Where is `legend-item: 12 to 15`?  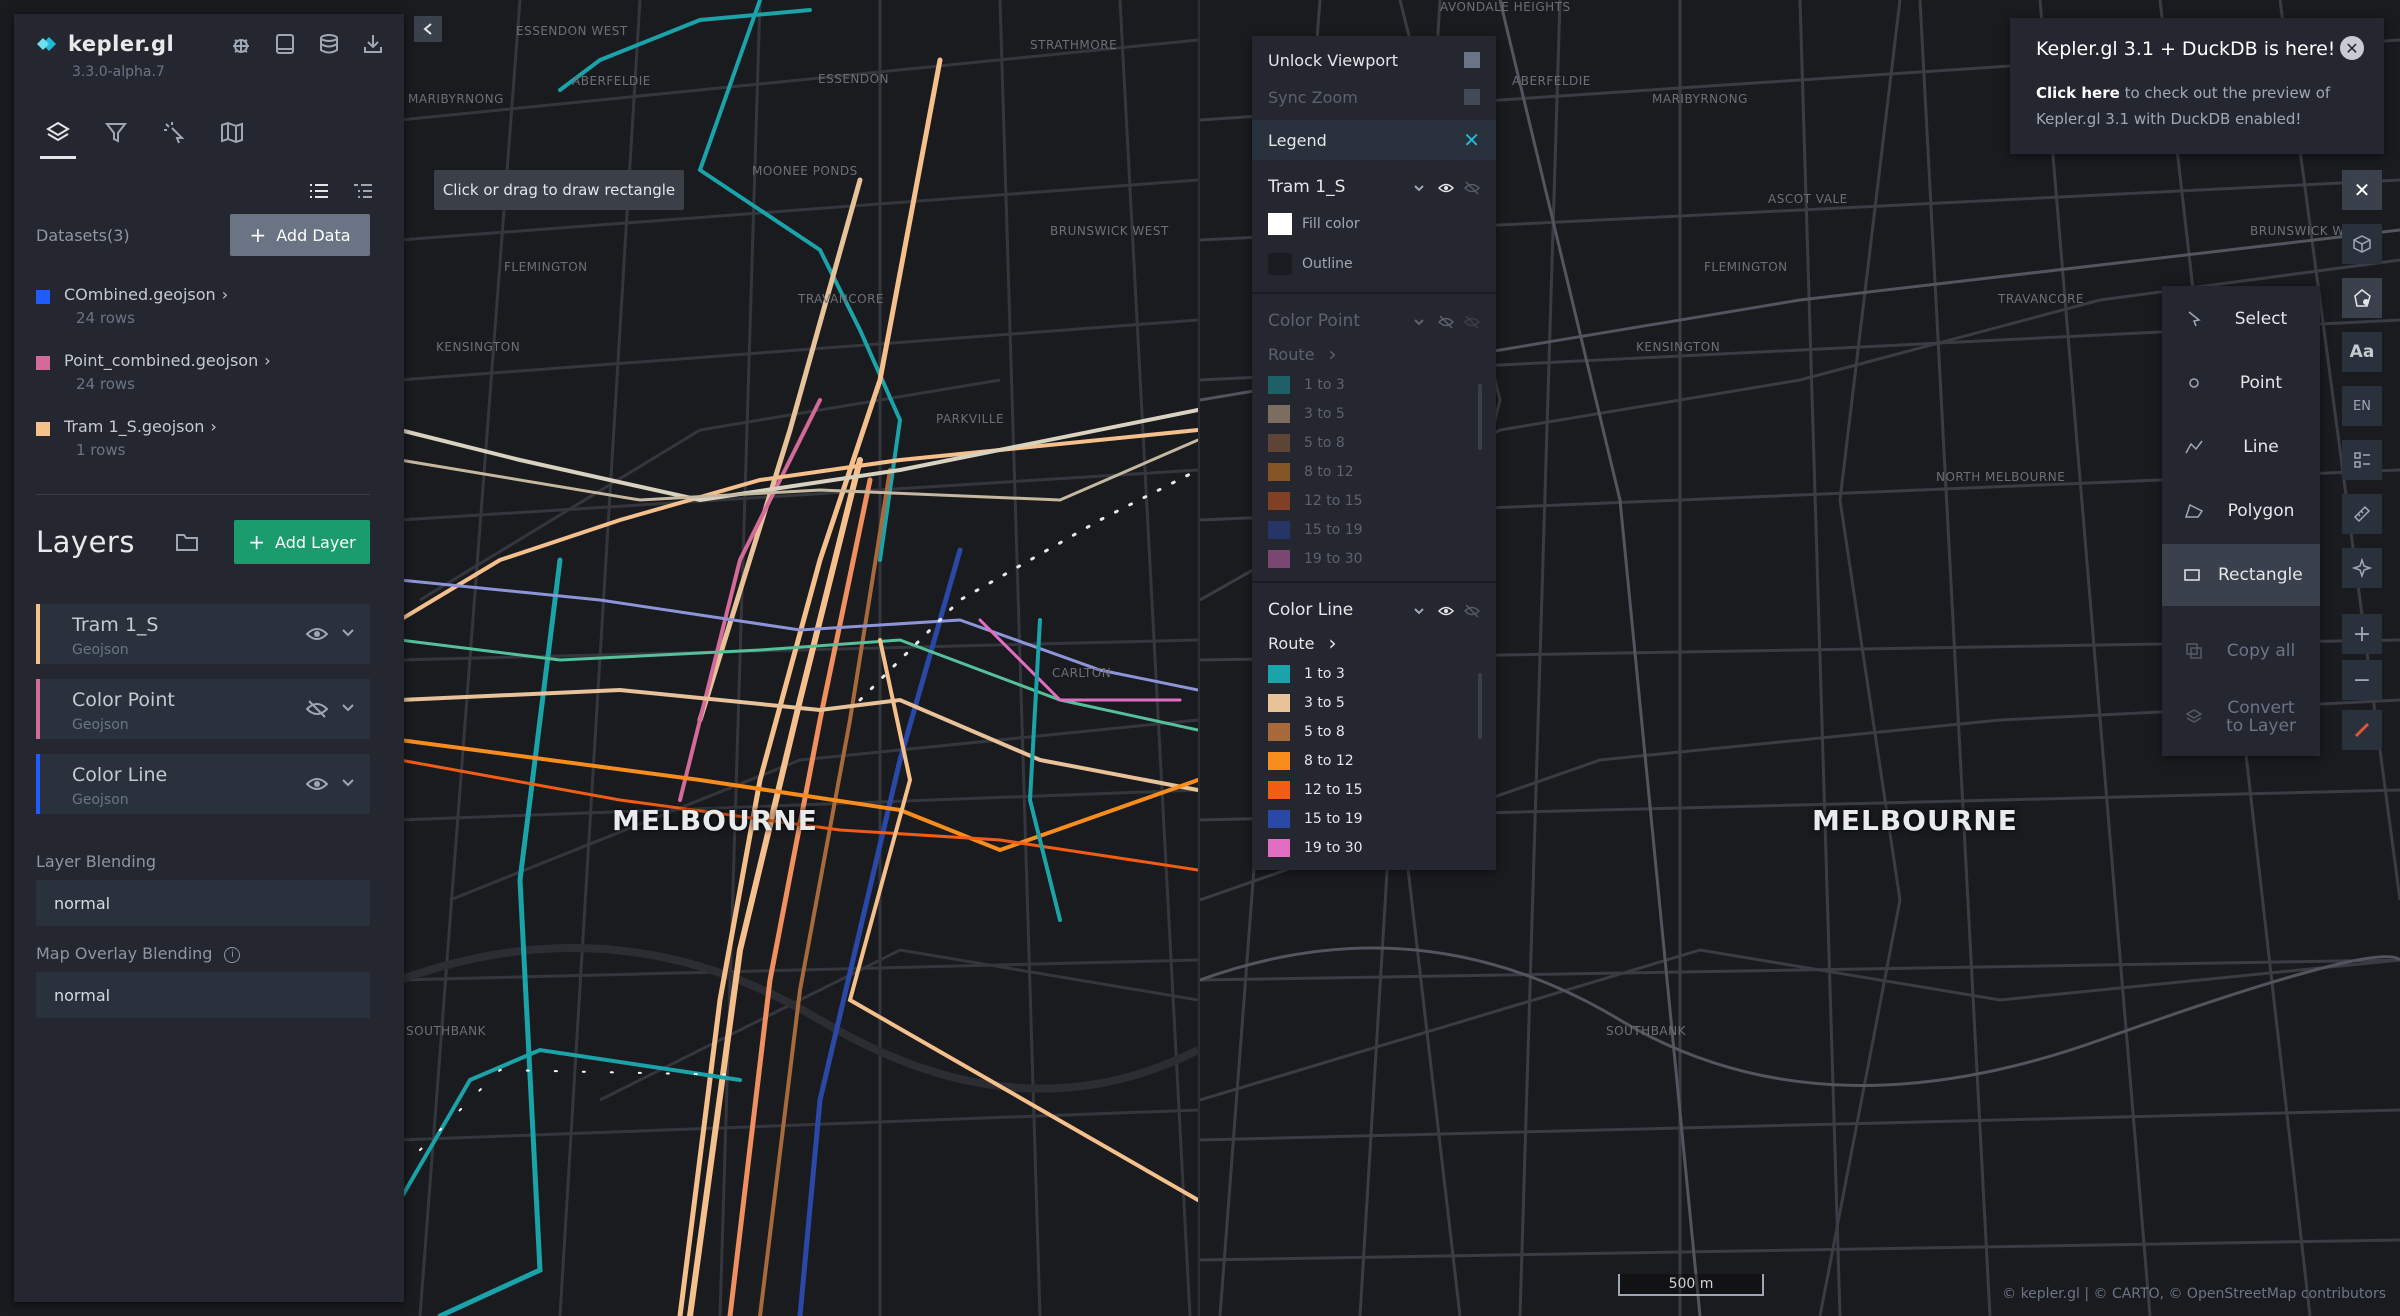
legend-item: 12 to 15 is located at coordinates (1374, 789).